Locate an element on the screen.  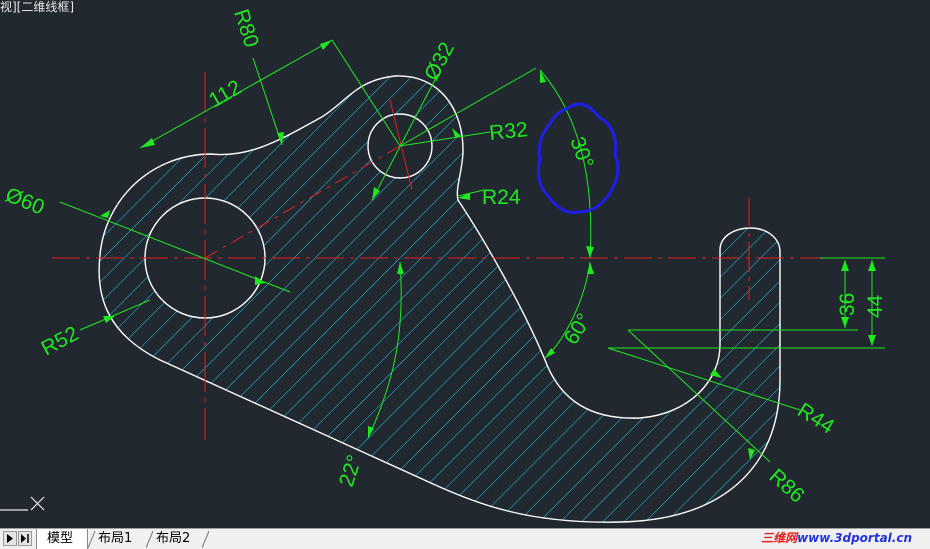
tab-separator is located at coordinates (206, 539).